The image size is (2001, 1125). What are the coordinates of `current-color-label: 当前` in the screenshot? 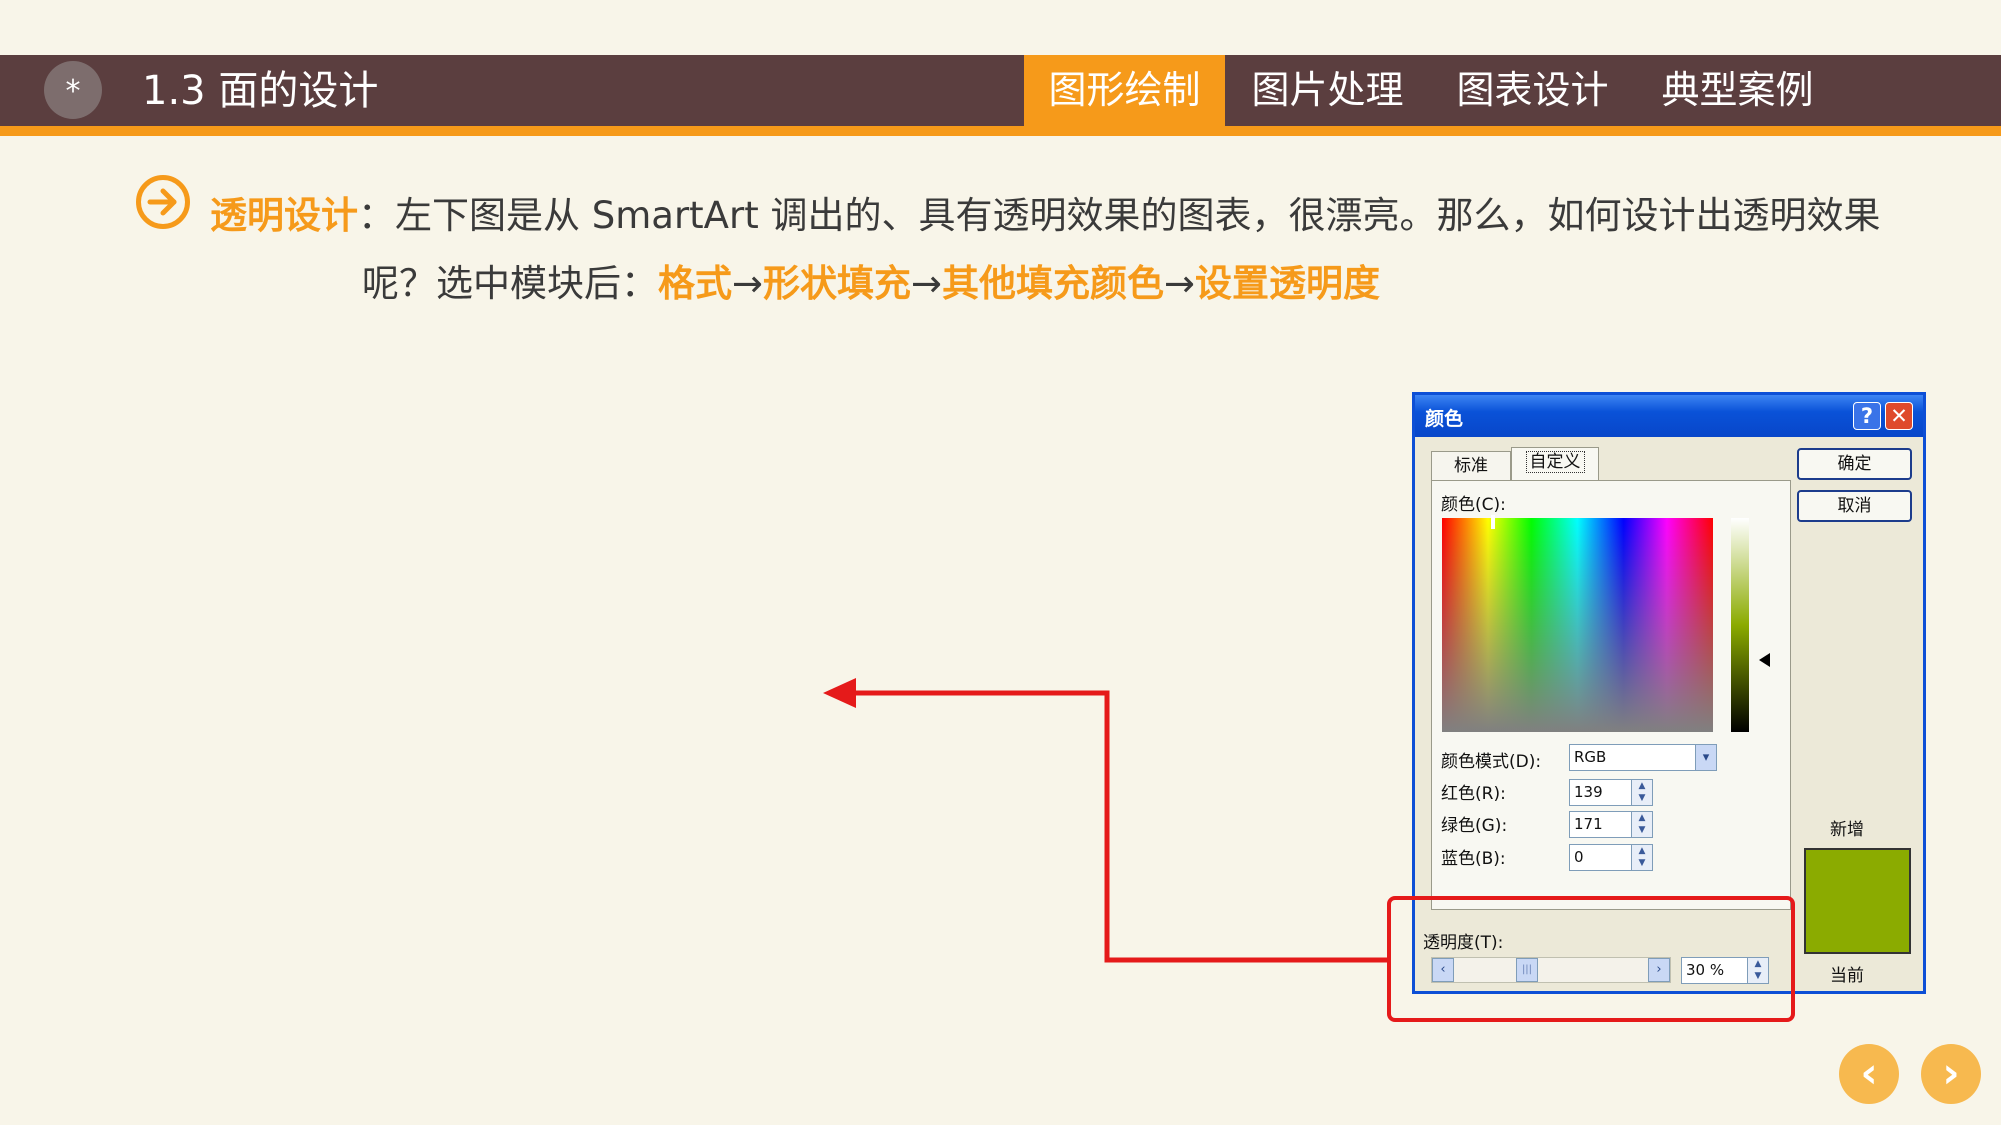 It's located at (1847, 976).